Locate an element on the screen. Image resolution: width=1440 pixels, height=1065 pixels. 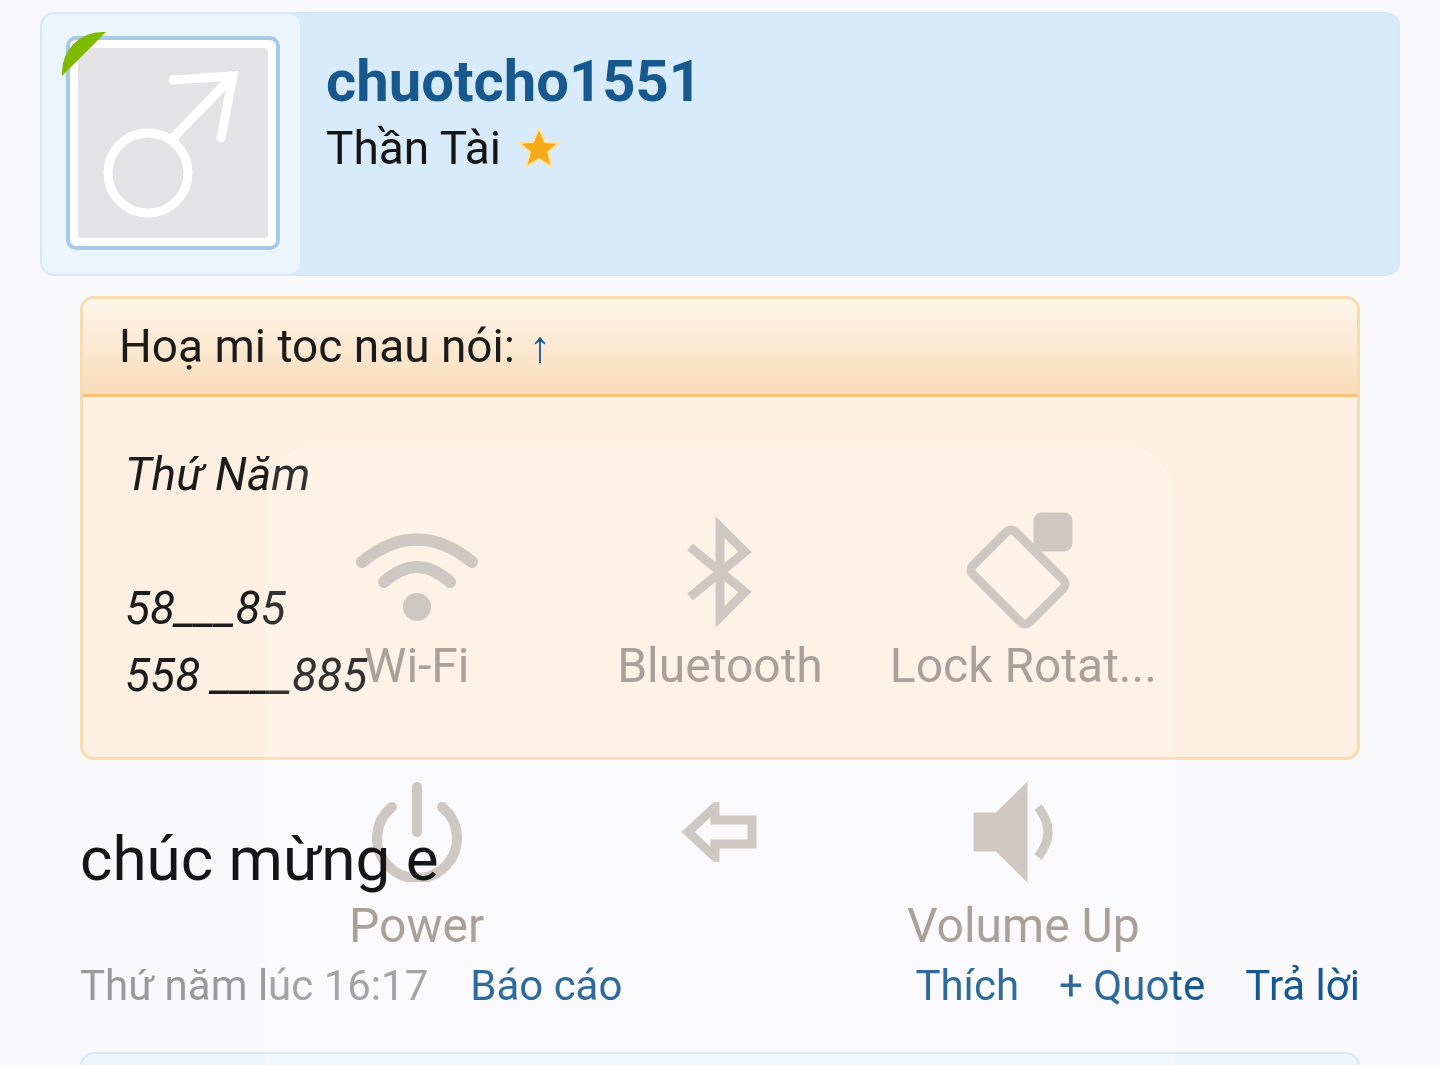
quote-line: 58___85 is located at coordinates (205, 608).